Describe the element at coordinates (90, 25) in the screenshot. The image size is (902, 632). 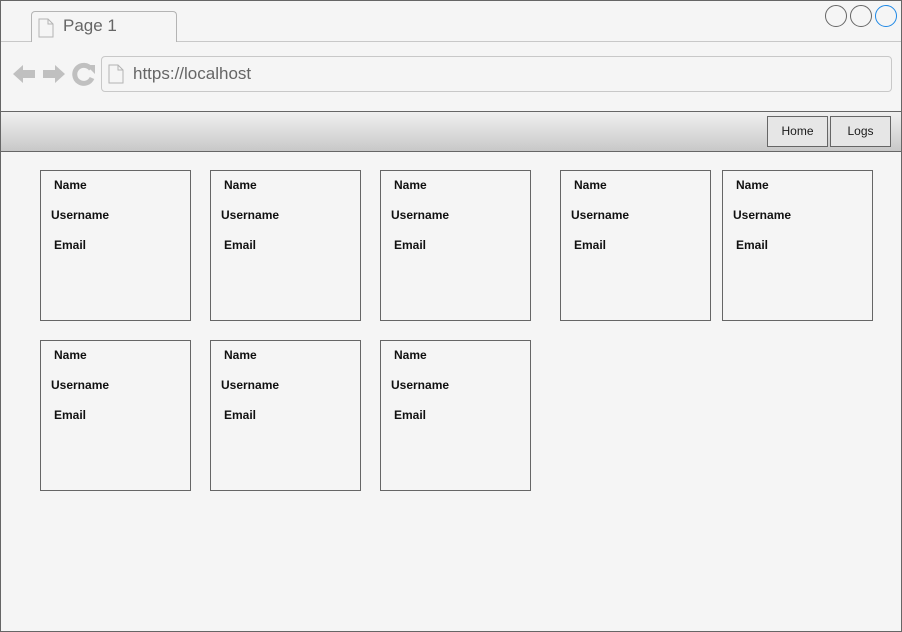
I see `tab-label: Page 1` at that location.